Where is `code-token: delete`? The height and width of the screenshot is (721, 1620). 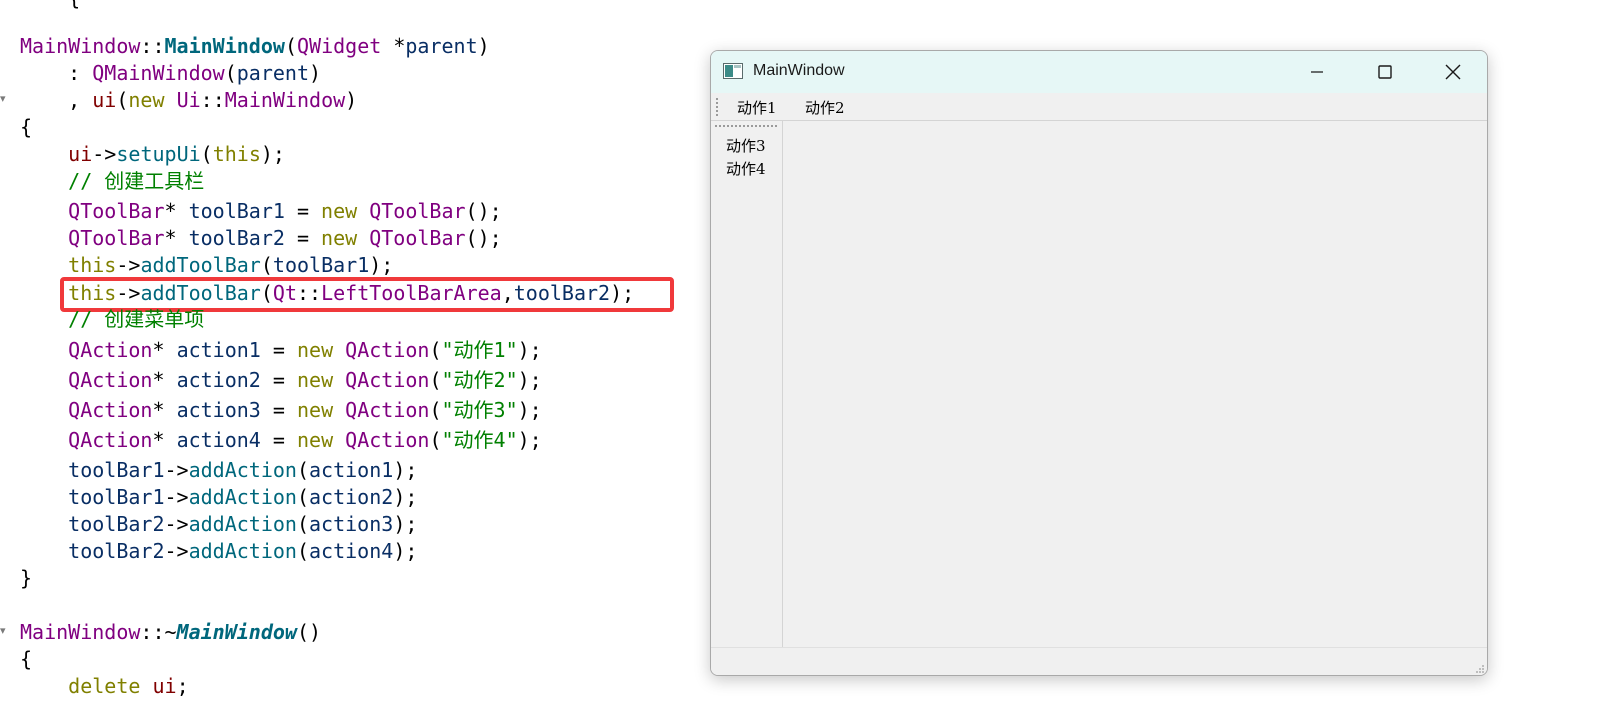
code-token: delete is located at coordinates (104, 686).